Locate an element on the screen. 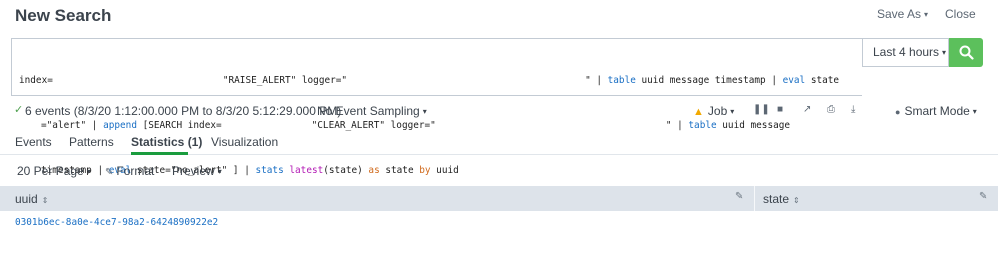  preview-dropdown: Preview ▾ is located at coordinates (197, 171).